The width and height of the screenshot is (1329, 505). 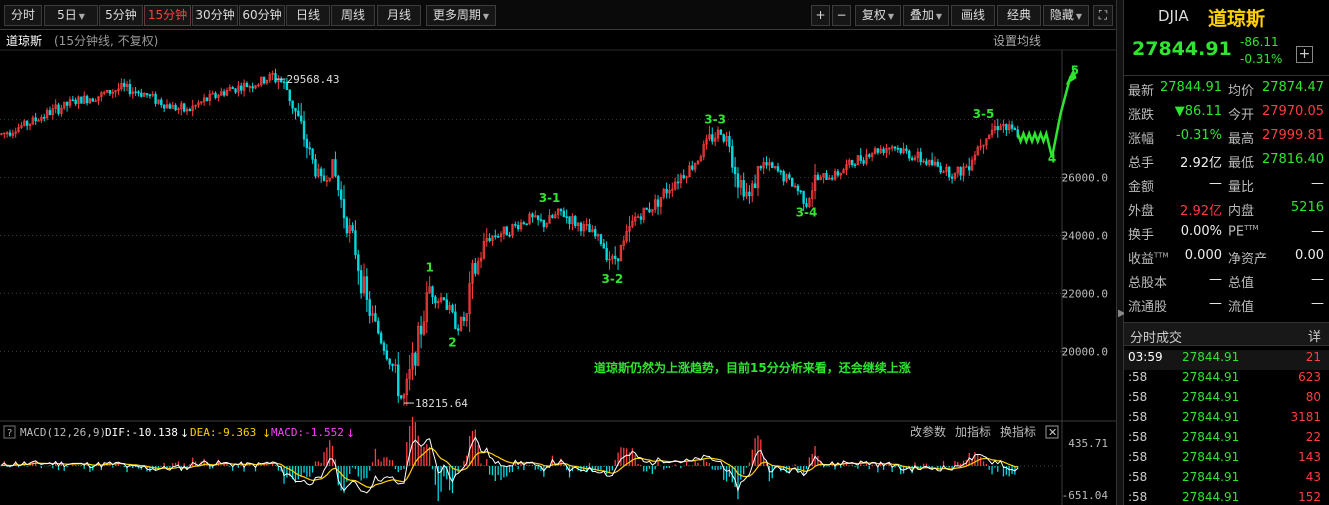 I want to click on add-watchlist-button: +, so click(x=1304, y=54).